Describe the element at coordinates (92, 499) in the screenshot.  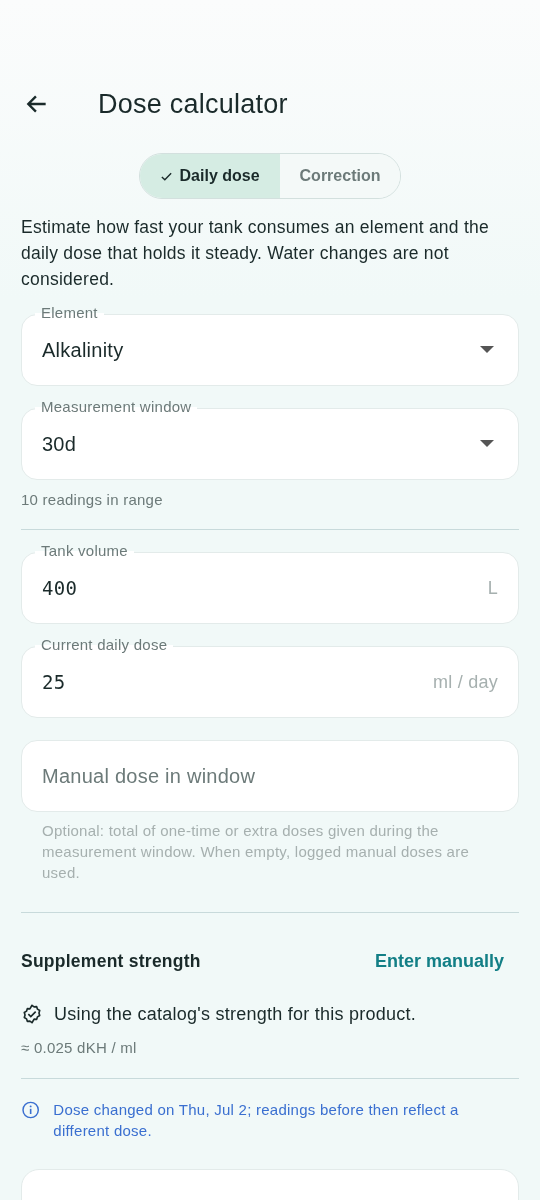
I see `helper-text: 10 readings in range` at that location.